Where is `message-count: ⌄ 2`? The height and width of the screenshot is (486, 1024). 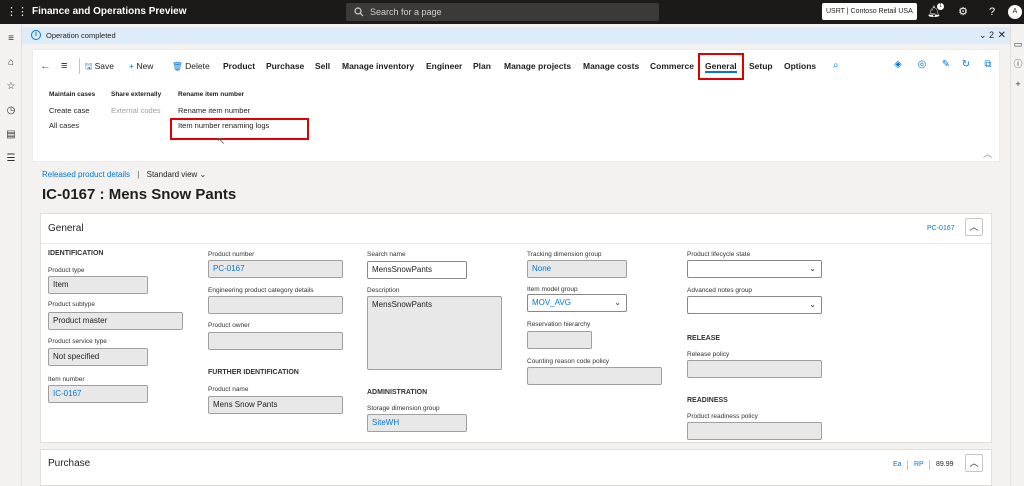
message-count: ⌄ 2 is located at coordinates (986, 35).